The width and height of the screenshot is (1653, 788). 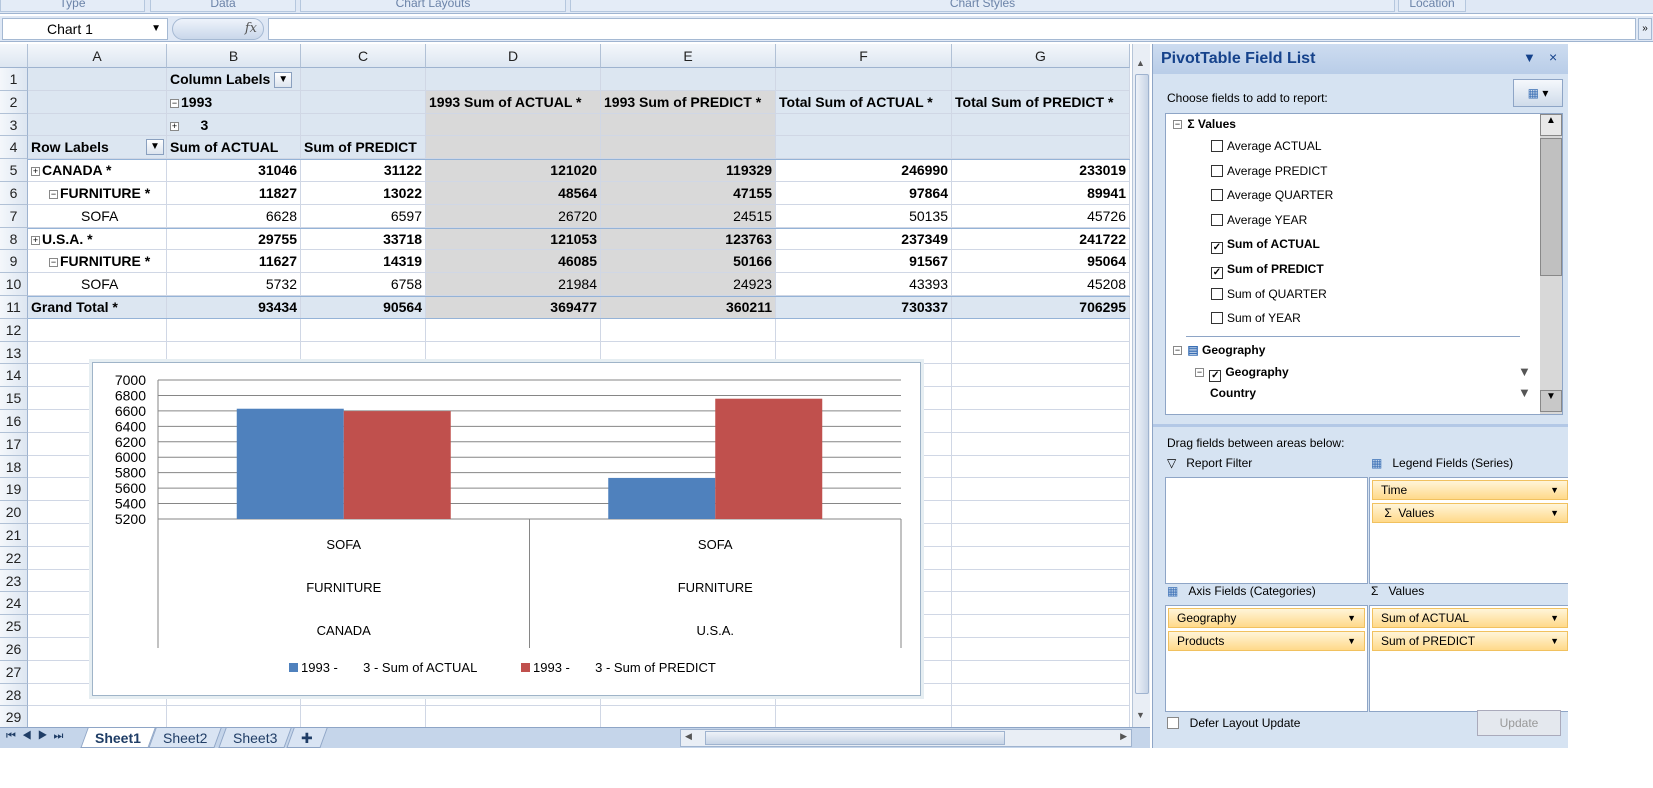 I want to click on row-header: 28, so click(x=14, y=695).